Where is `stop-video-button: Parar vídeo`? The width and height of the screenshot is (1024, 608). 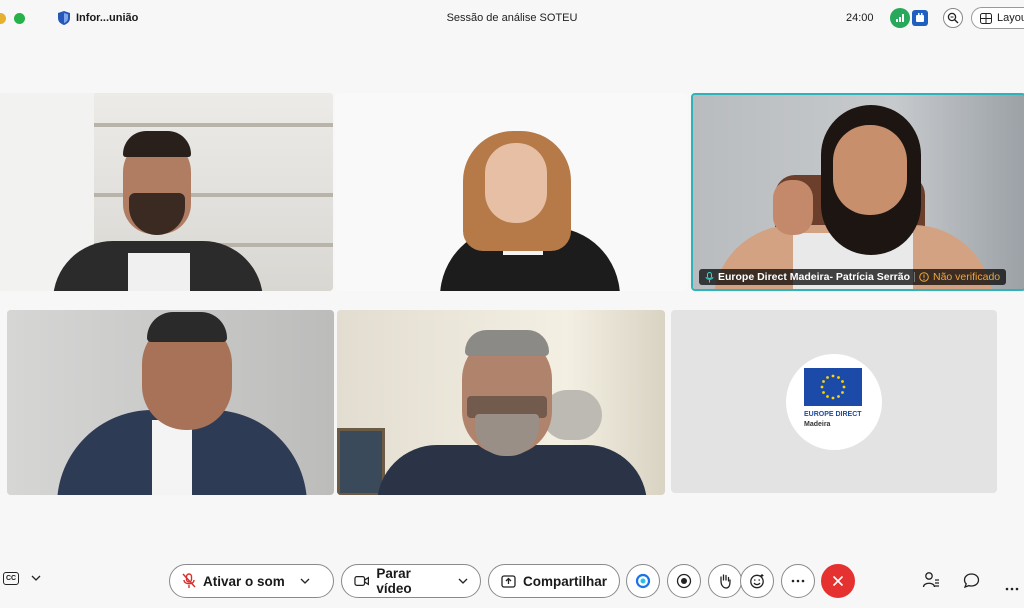 stop-video-button: Parar vídeo is located at coordinates (411, 581).